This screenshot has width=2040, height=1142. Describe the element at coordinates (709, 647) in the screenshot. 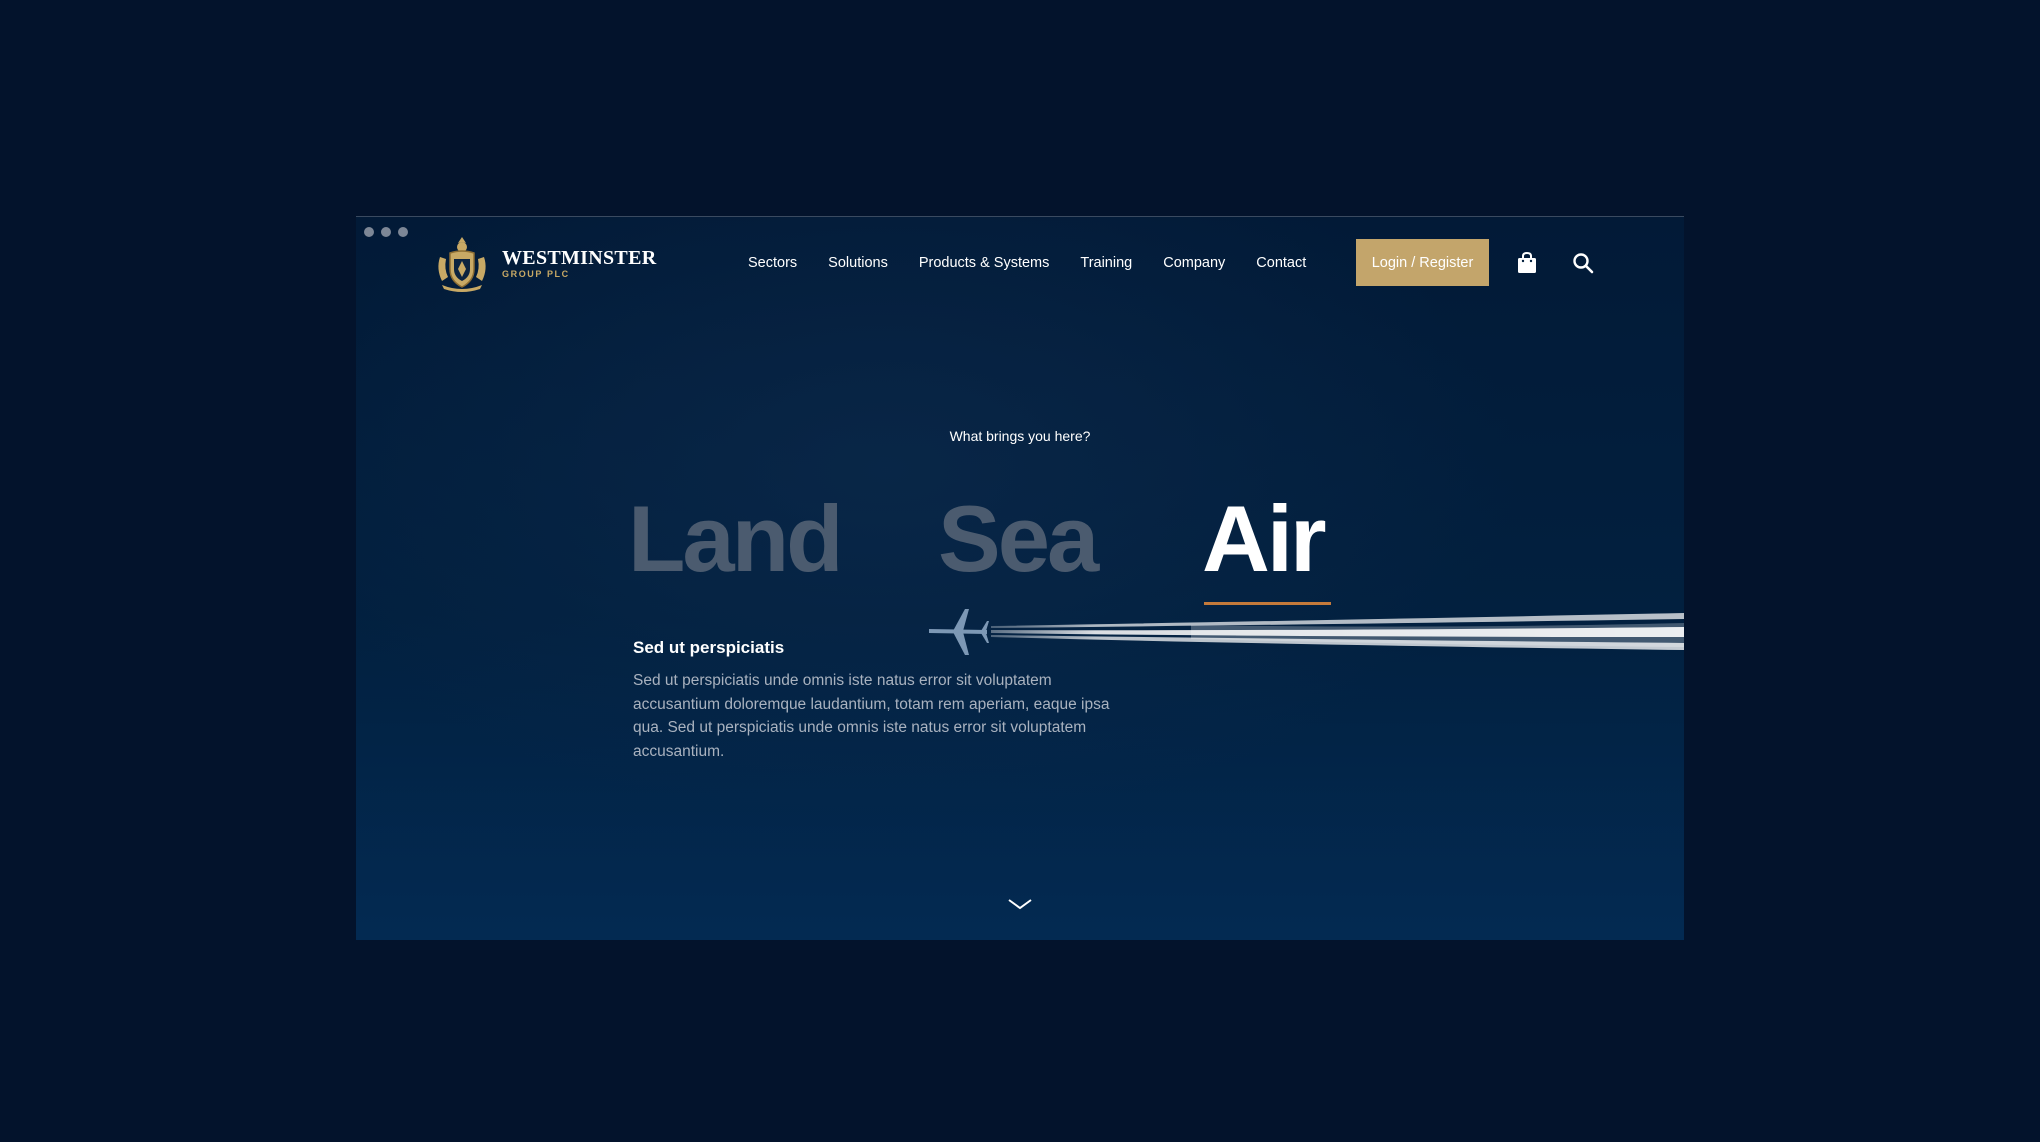

I see `content-title: Sed ut perspiciatis` at that location.